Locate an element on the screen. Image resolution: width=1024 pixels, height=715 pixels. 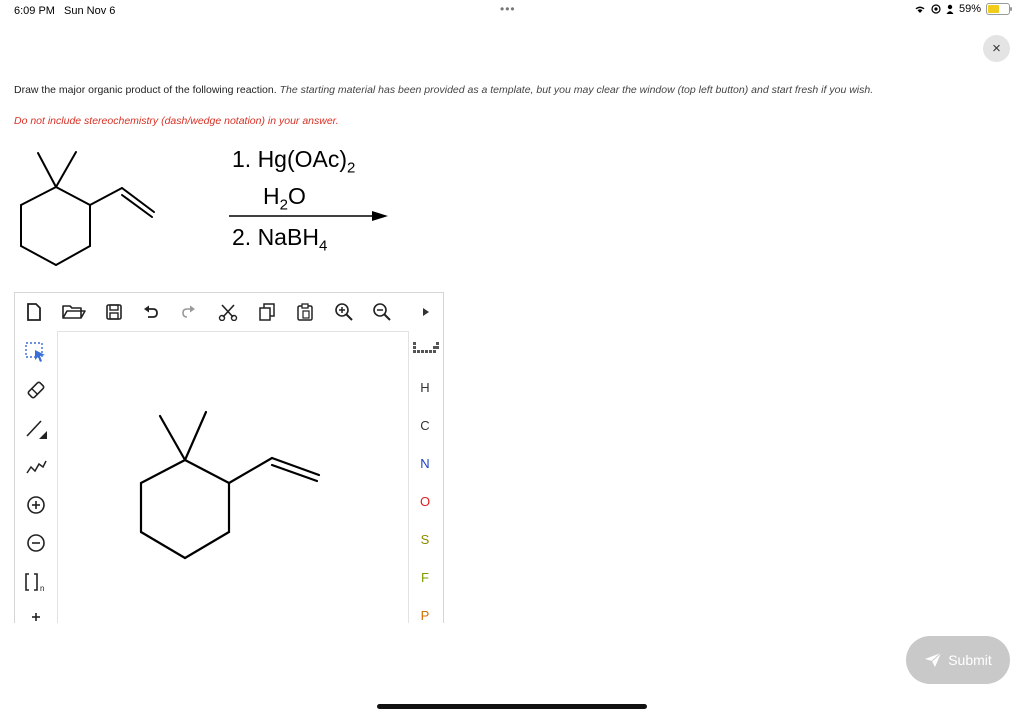
atom-button-o: O is located at coordinates (425, 501).